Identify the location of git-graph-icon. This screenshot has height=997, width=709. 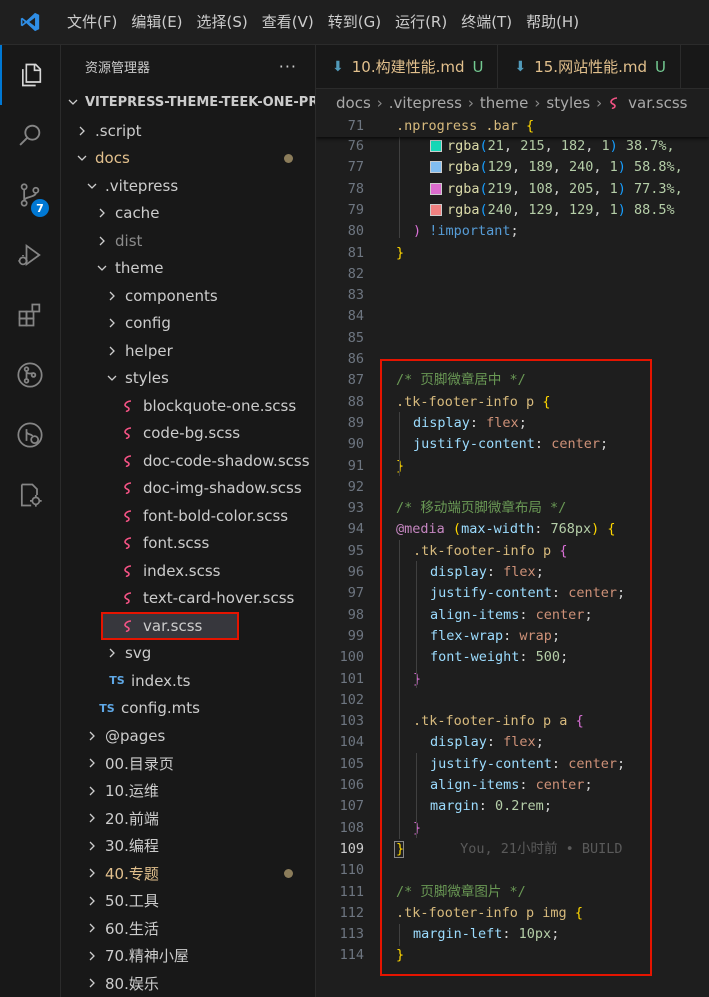
(30, 375).